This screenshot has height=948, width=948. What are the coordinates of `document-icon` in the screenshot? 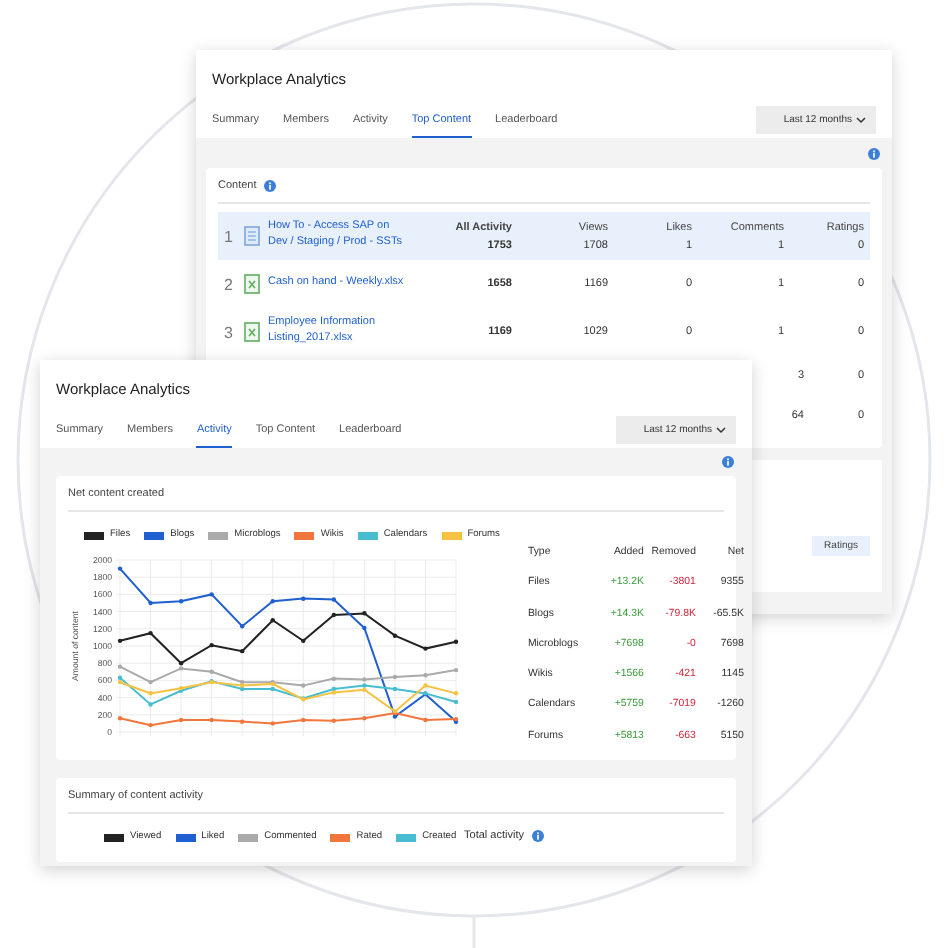 It's located at (252, 236).